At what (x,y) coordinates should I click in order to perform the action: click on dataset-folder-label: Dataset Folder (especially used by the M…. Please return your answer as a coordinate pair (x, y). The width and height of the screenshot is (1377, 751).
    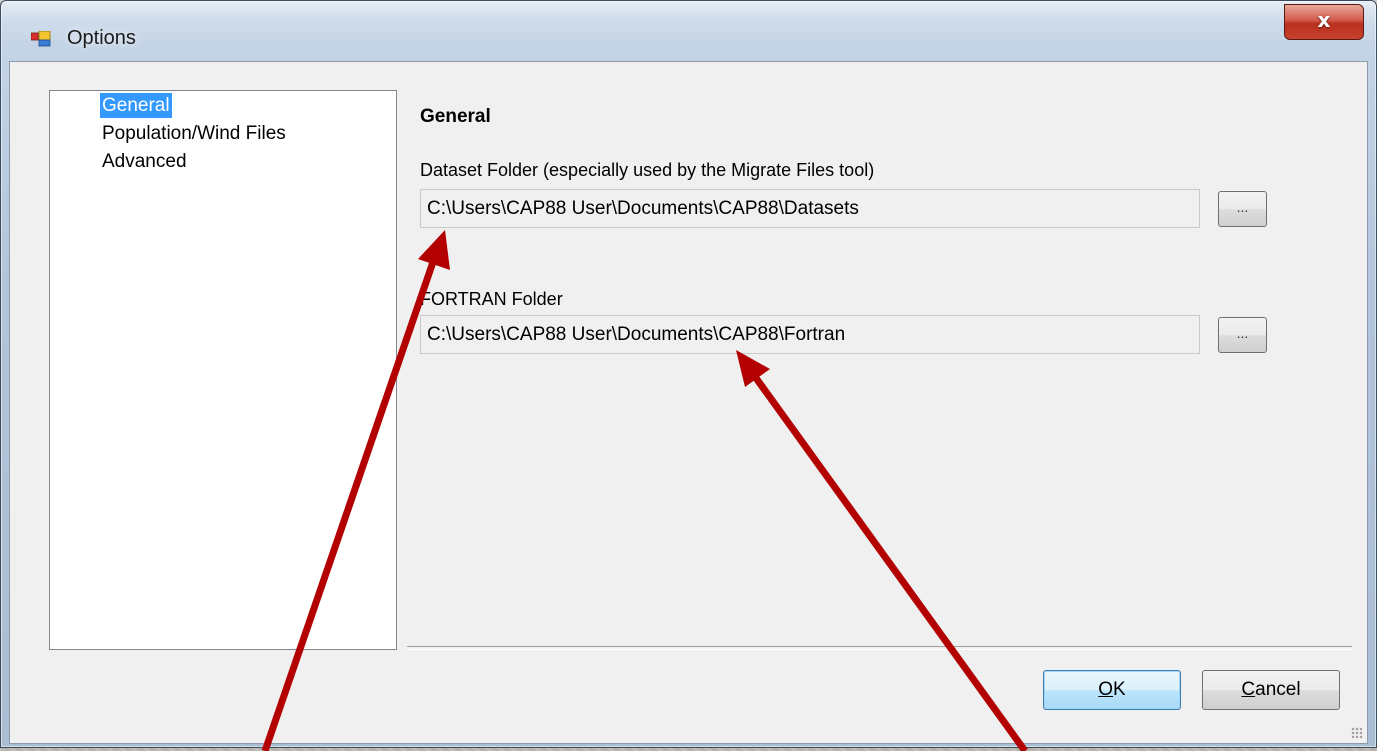
    Looking at the image, I should click on (647, 170).